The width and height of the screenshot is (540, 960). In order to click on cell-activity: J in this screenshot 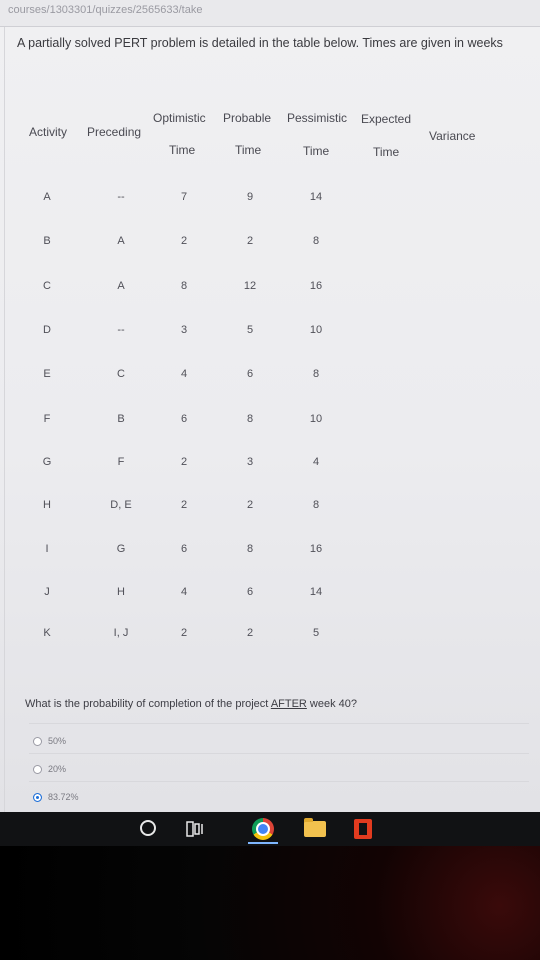, I will do `click(47, 592)`.